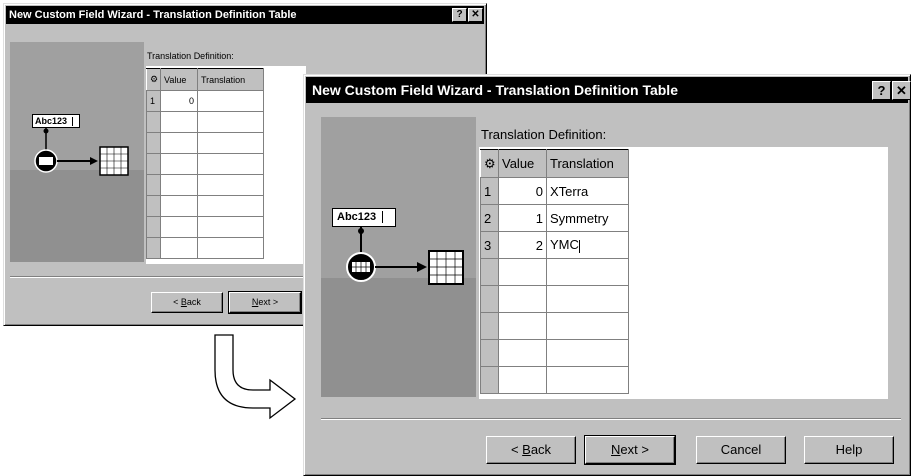 Image resolution: width=911 pixels, height=476 pixels. What do you see at coordinates (741, 450) in the screenshot?
I see `front-cancel-button: Cancel` at bounding box center [741, 450].